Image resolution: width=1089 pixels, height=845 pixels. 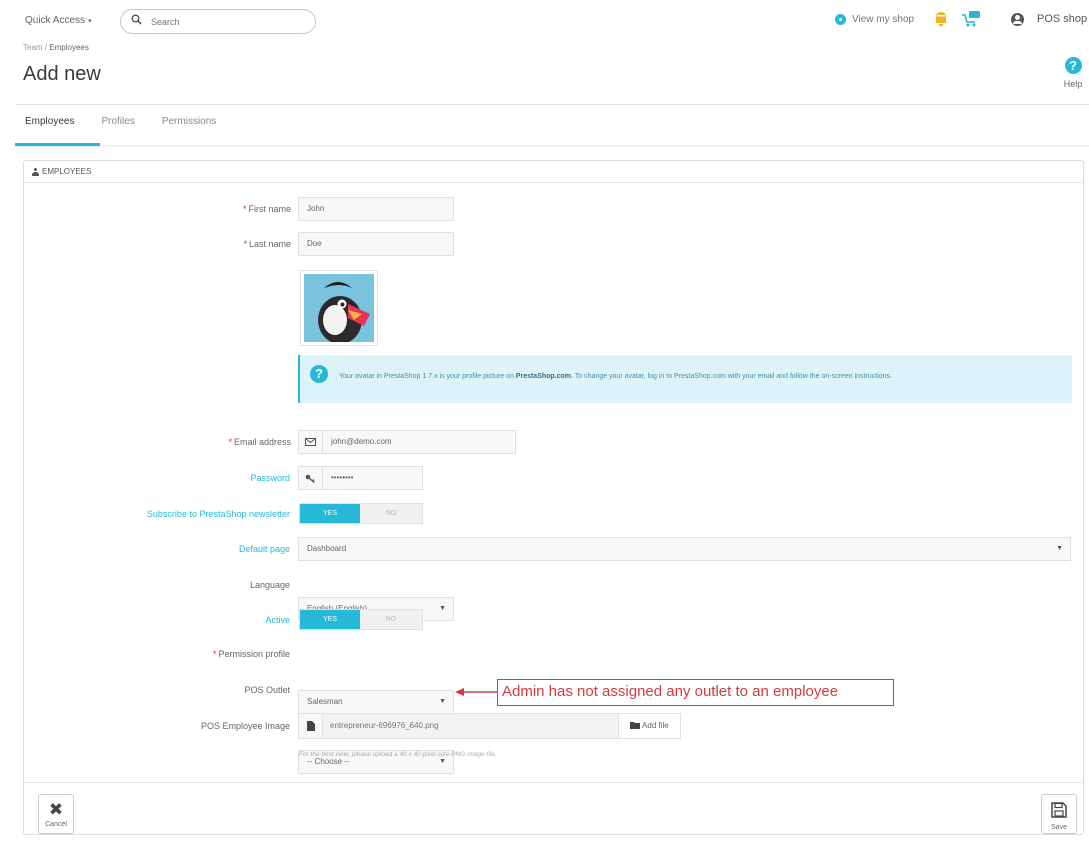 What do you see at coordinates (1073, 65) in the screenshot?
I see `help-icon: ?` at bounding box center [1073, 65].